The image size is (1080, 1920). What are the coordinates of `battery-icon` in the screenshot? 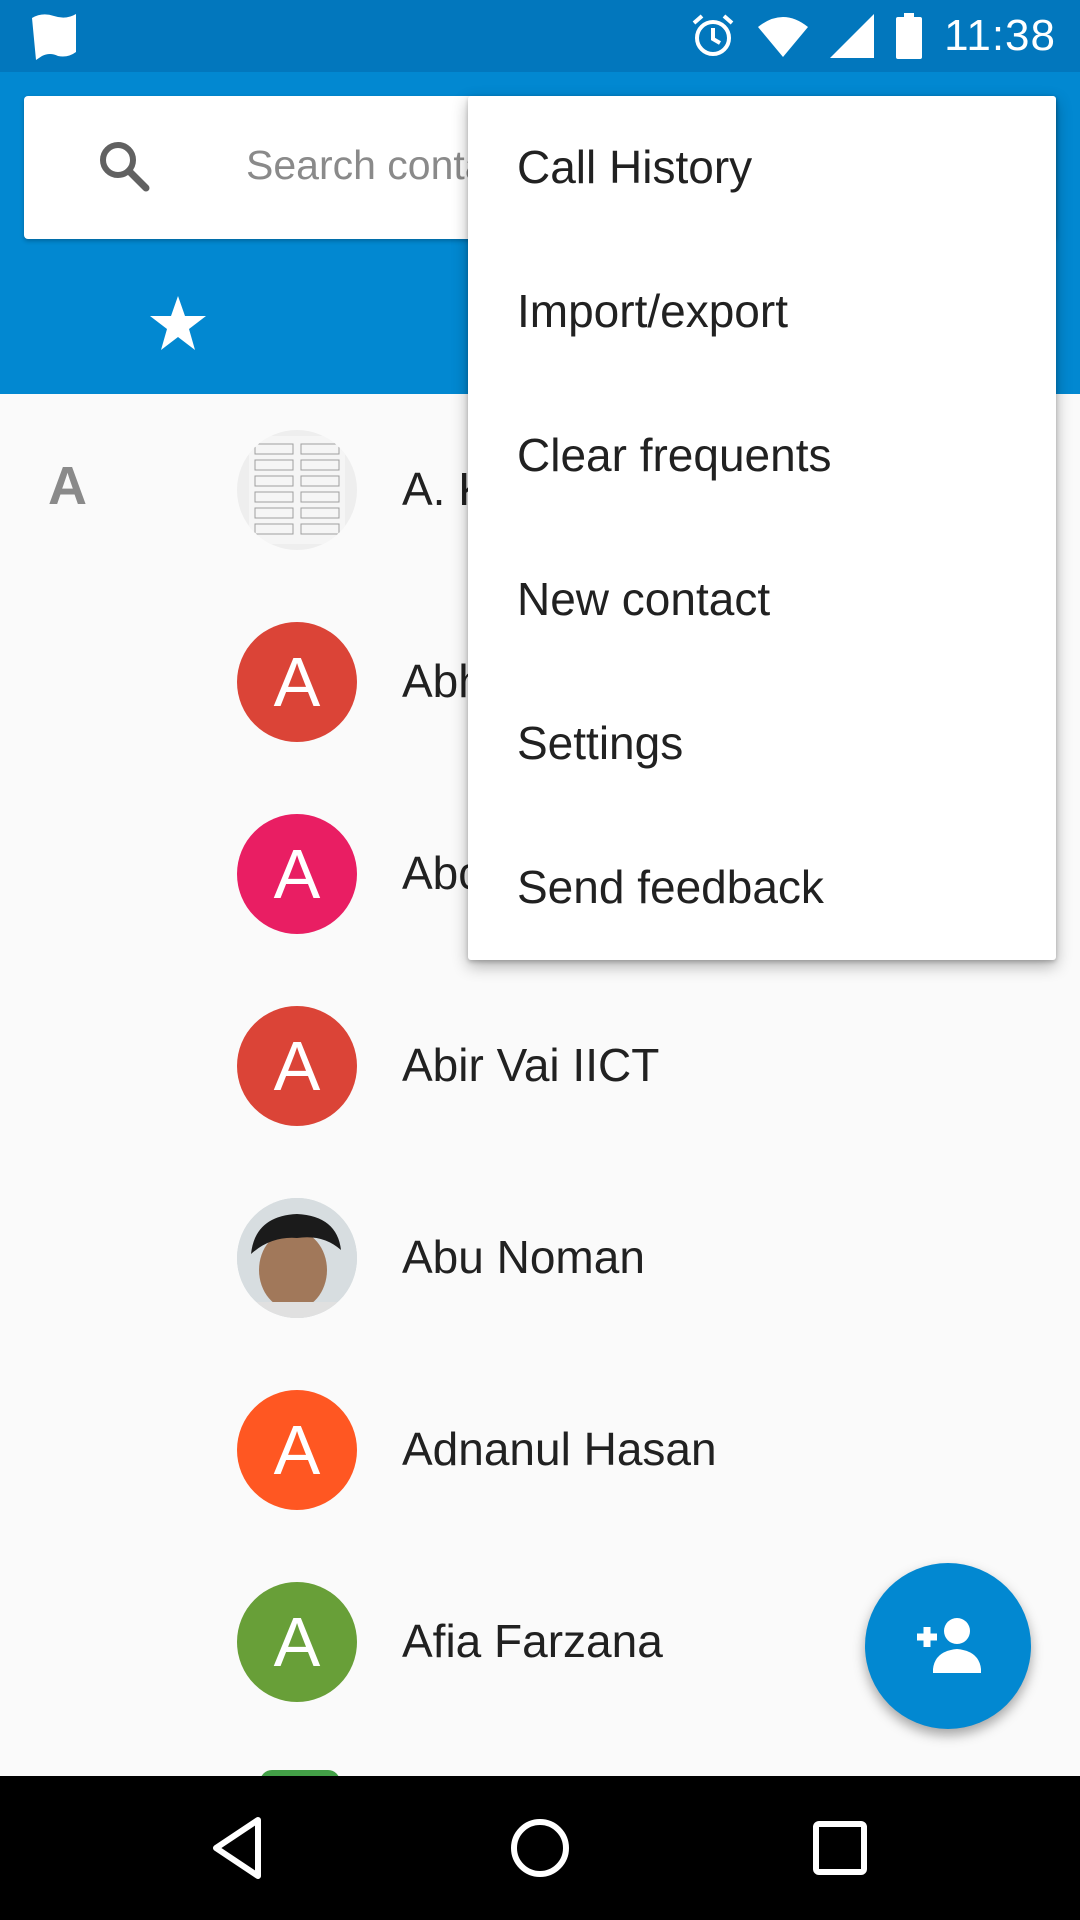 It's located at (909, 36).